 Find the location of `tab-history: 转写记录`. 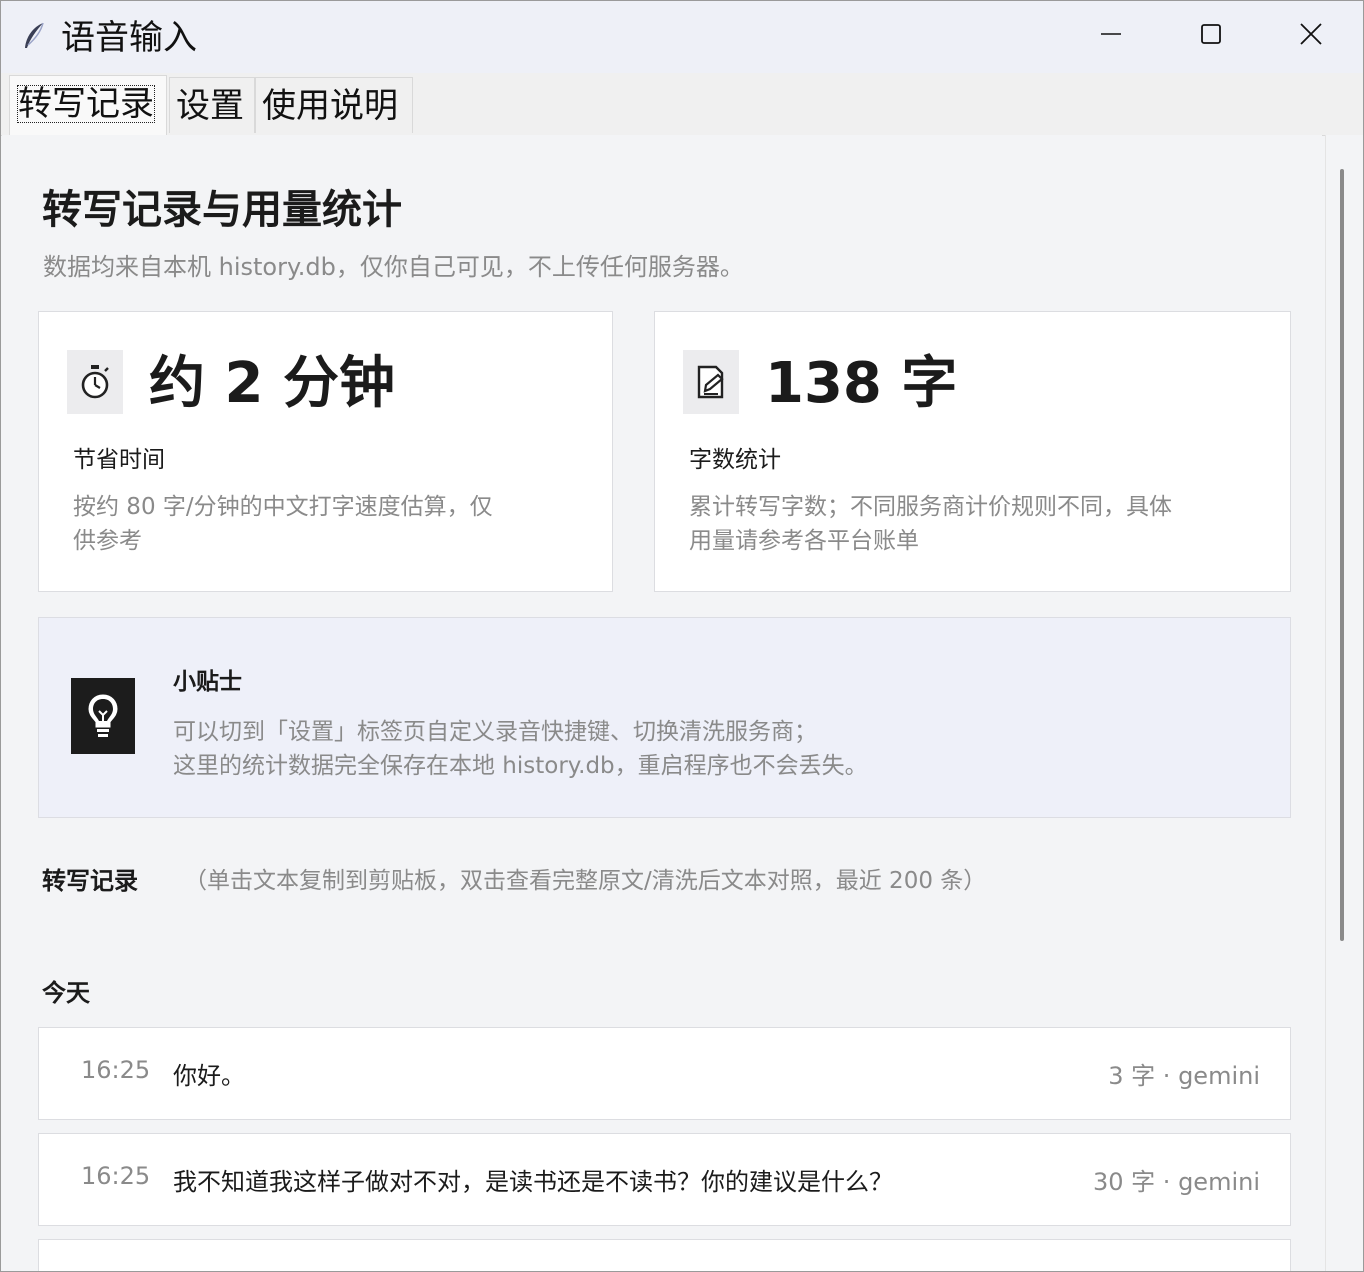

tab-history: 转写记录 is located at coordinates (88, 105).